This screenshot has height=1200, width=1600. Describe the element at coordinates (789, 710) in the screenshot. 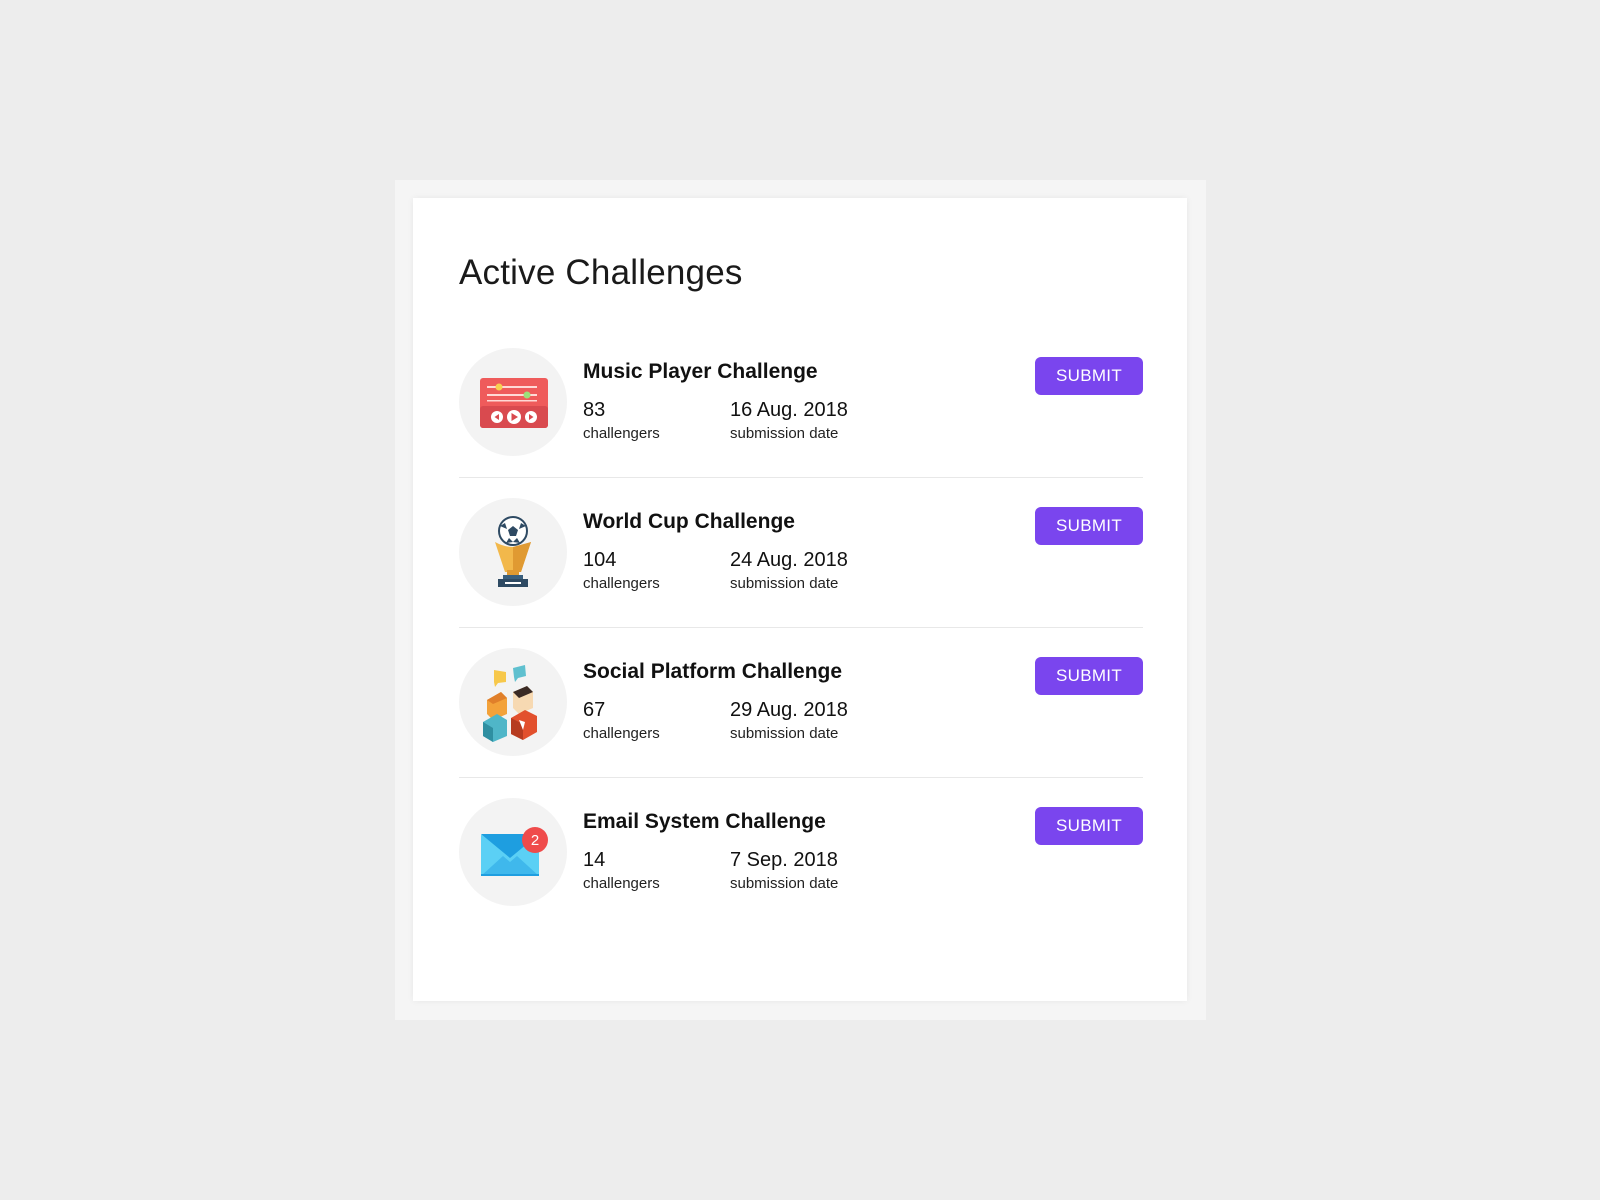

I see `submission-date-value: 29 Aug. 2018` at that location.